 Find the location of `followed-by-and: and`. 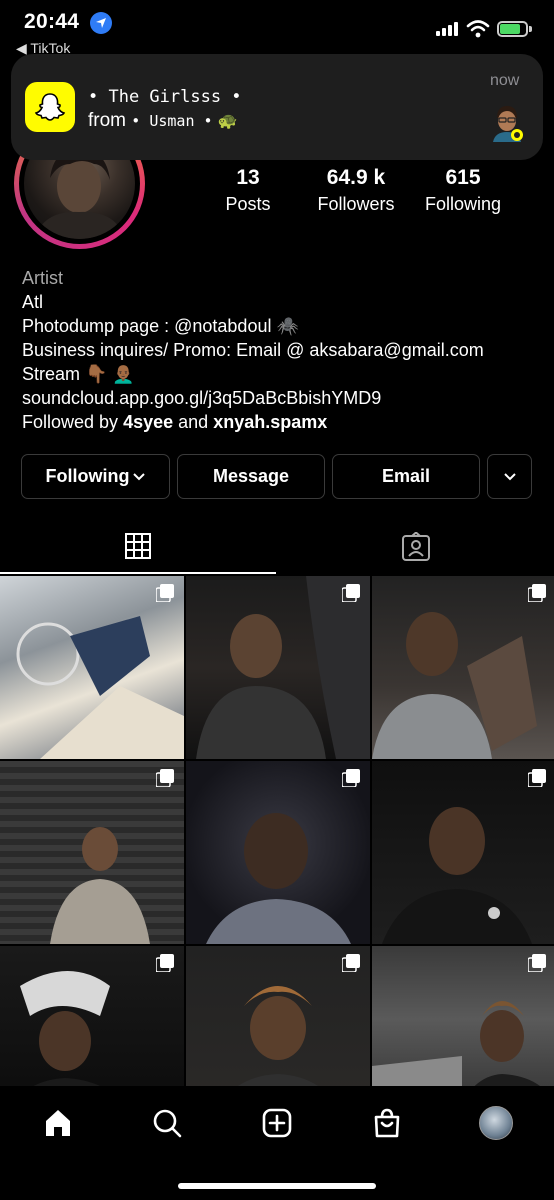

followed-by-and: and is located at coordinates (193, 422).